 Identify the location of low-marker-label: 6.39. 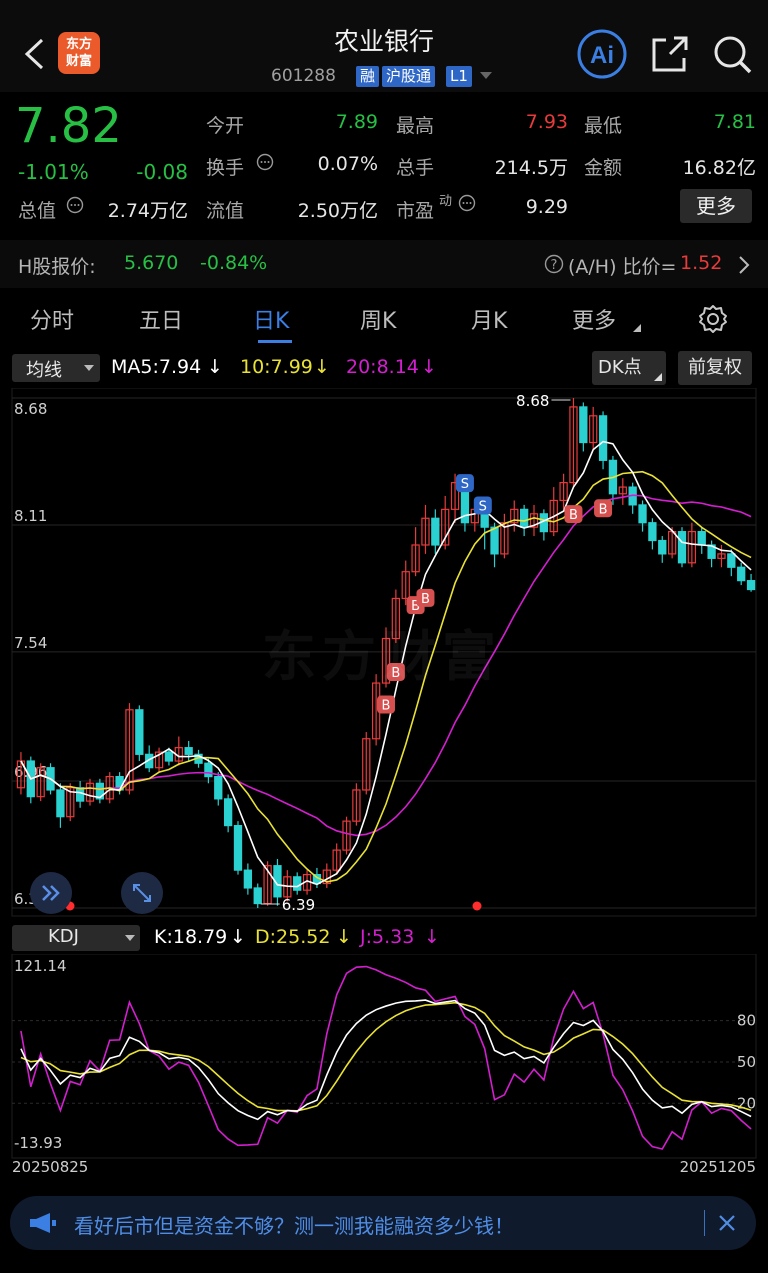
(298, 905).